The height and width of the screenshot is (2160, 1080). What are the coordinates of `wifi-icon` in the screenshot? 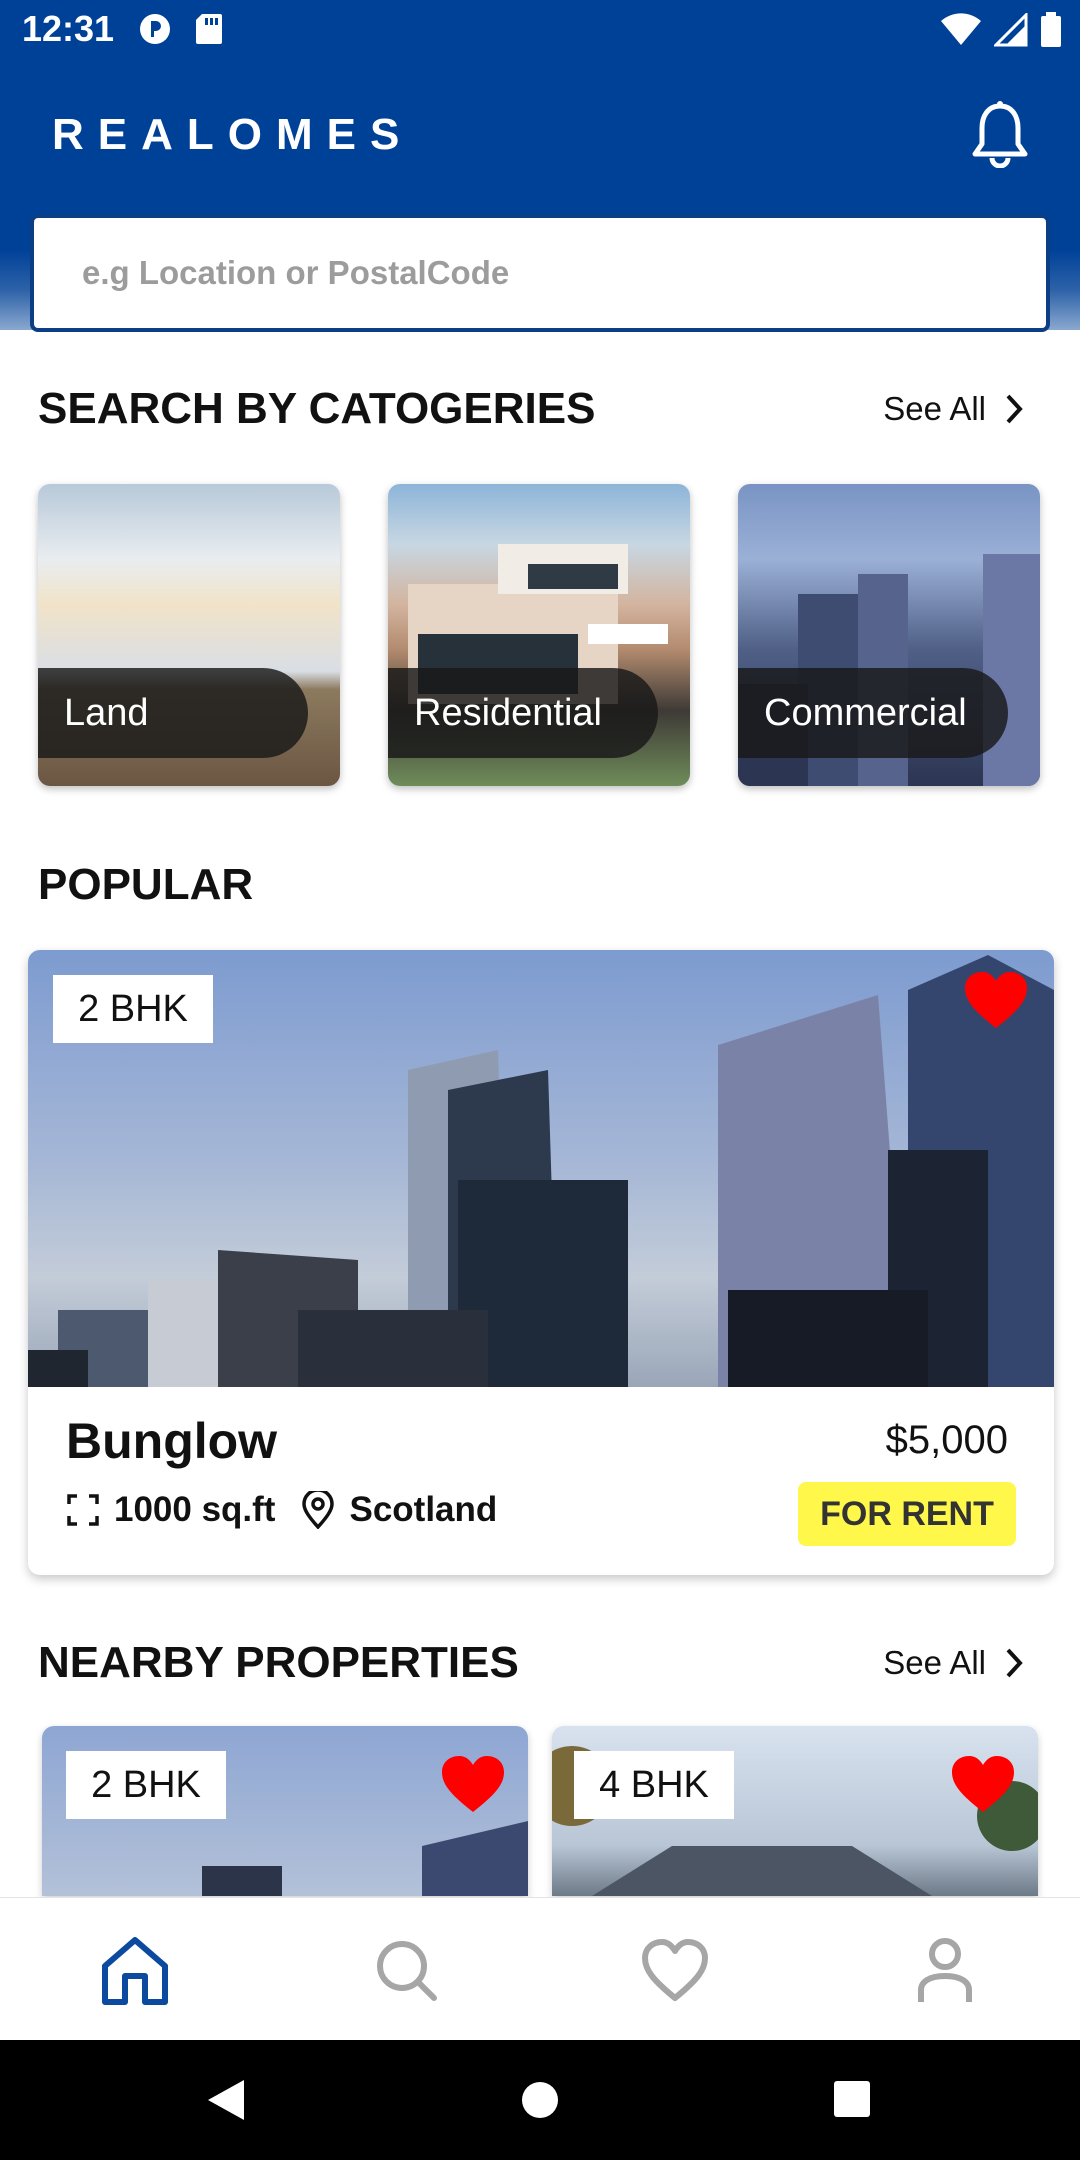 It's located at (961, 29).